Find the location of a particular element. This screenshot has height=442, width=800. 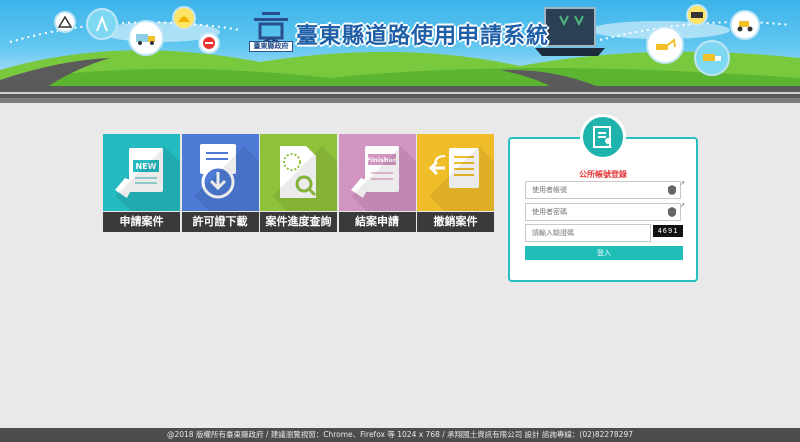

svg-text: Finished is located at coordinates (381, 160).